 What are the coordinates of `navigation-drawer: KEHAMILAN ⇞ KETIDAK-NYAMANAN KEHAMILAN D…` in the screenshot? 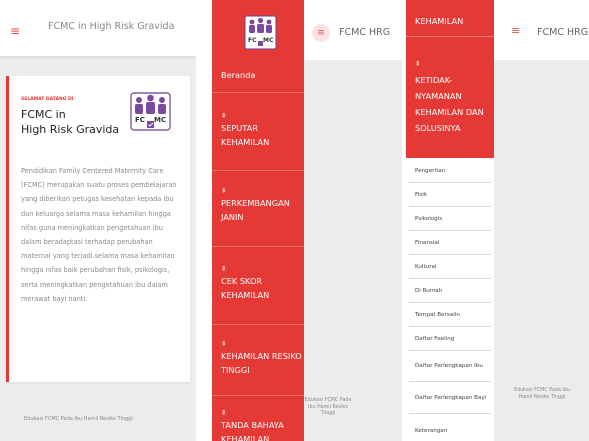 It's located at (450, 79).